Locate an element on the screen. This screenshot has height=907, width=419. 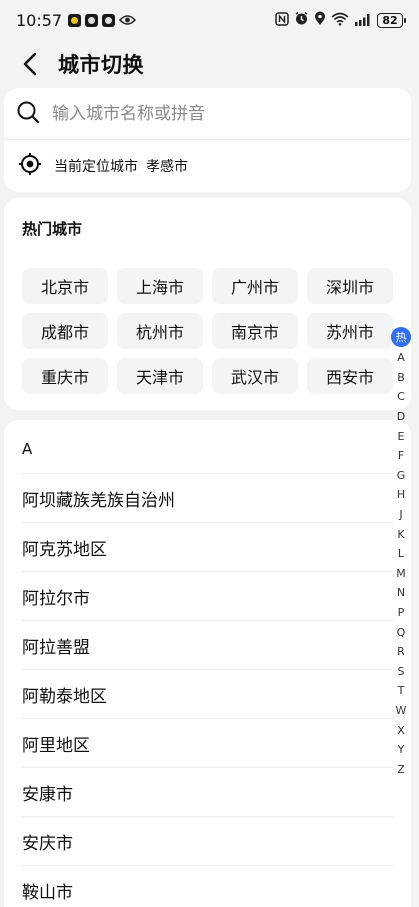
eye-icon is located at coordinates (128, 20).